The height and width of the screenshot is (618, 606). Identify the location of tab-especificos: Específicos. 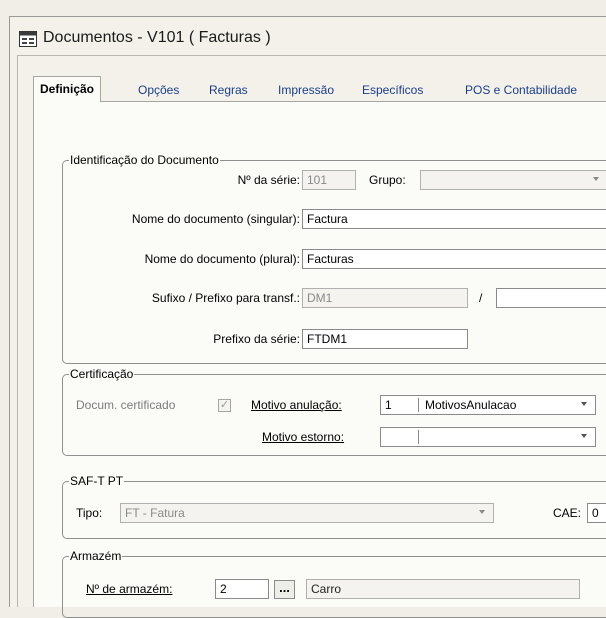
(392, 90).